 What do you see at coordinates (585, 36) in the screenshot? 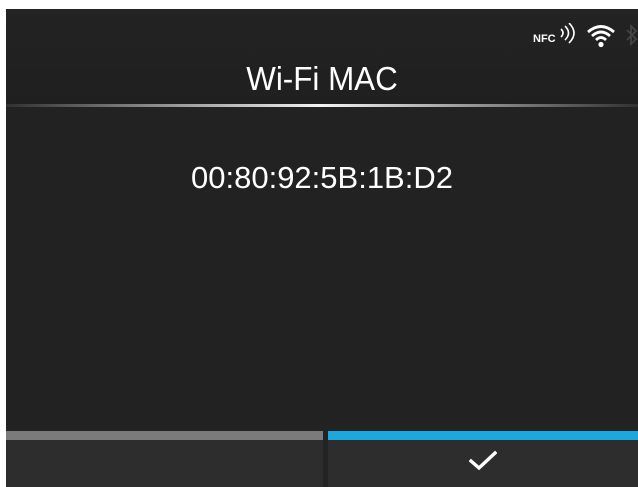
I see `status-bar: NFC` at bounding box center [585, 36].